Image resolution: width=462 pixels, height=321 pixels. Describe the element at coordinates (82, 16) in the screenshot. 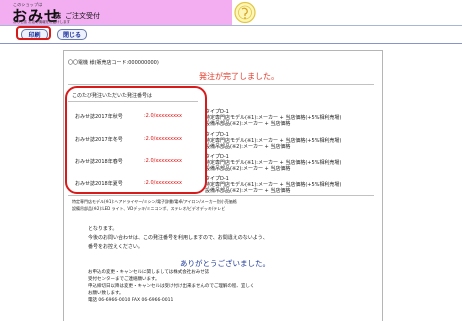

I see `order-label: ご注文受付` at that location.